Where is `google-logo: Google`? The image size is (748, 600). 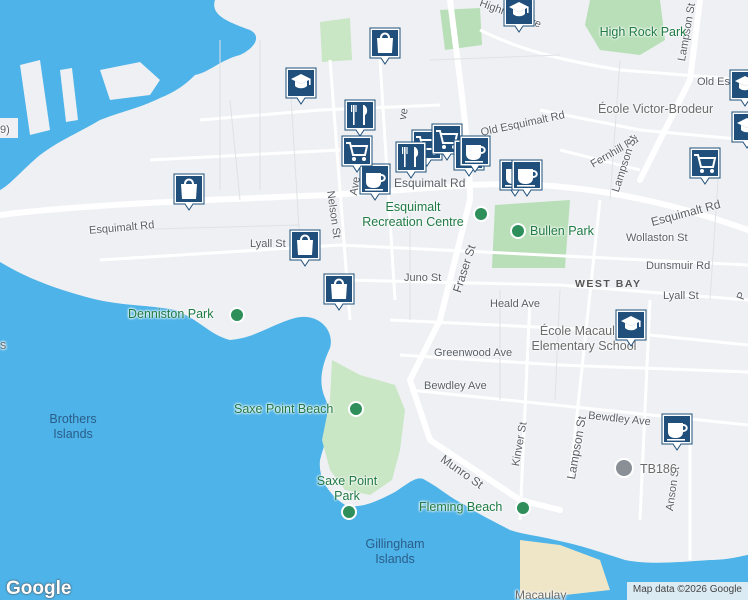 google-logo: Google is located at coordinates (38, 589).